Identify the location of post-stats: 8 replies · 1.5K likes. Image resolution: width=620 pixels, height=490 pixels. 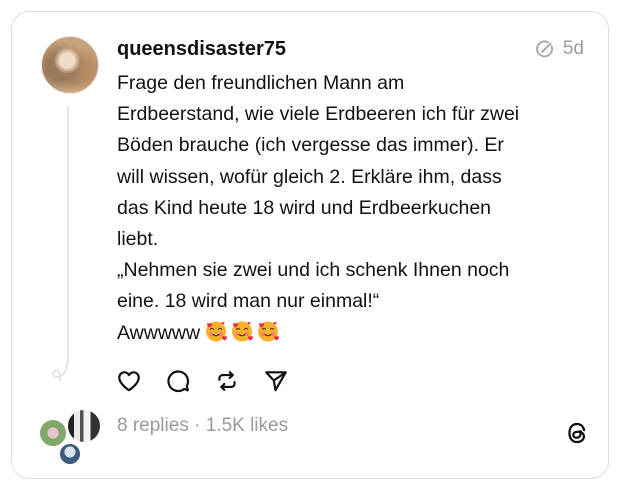
(202, 426).